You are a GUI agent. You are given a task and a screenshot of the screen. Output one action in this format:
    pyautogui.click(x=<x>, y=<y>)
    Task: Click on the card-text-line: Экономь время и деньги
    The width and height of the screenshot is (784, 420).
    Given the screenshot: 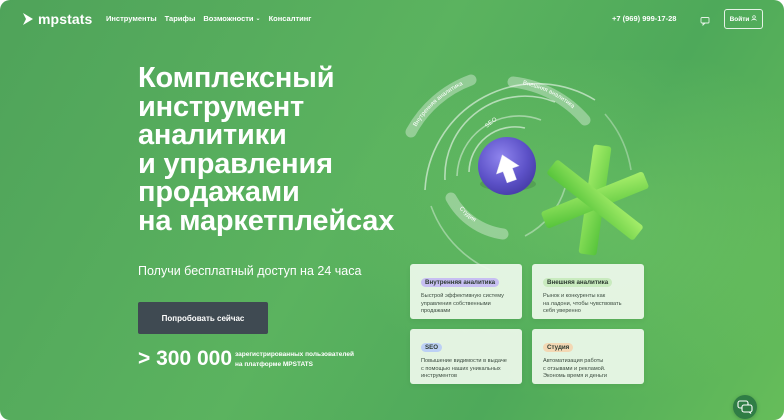 What is the action you would take?
    pyautogui.click(x=575, y=376)
    